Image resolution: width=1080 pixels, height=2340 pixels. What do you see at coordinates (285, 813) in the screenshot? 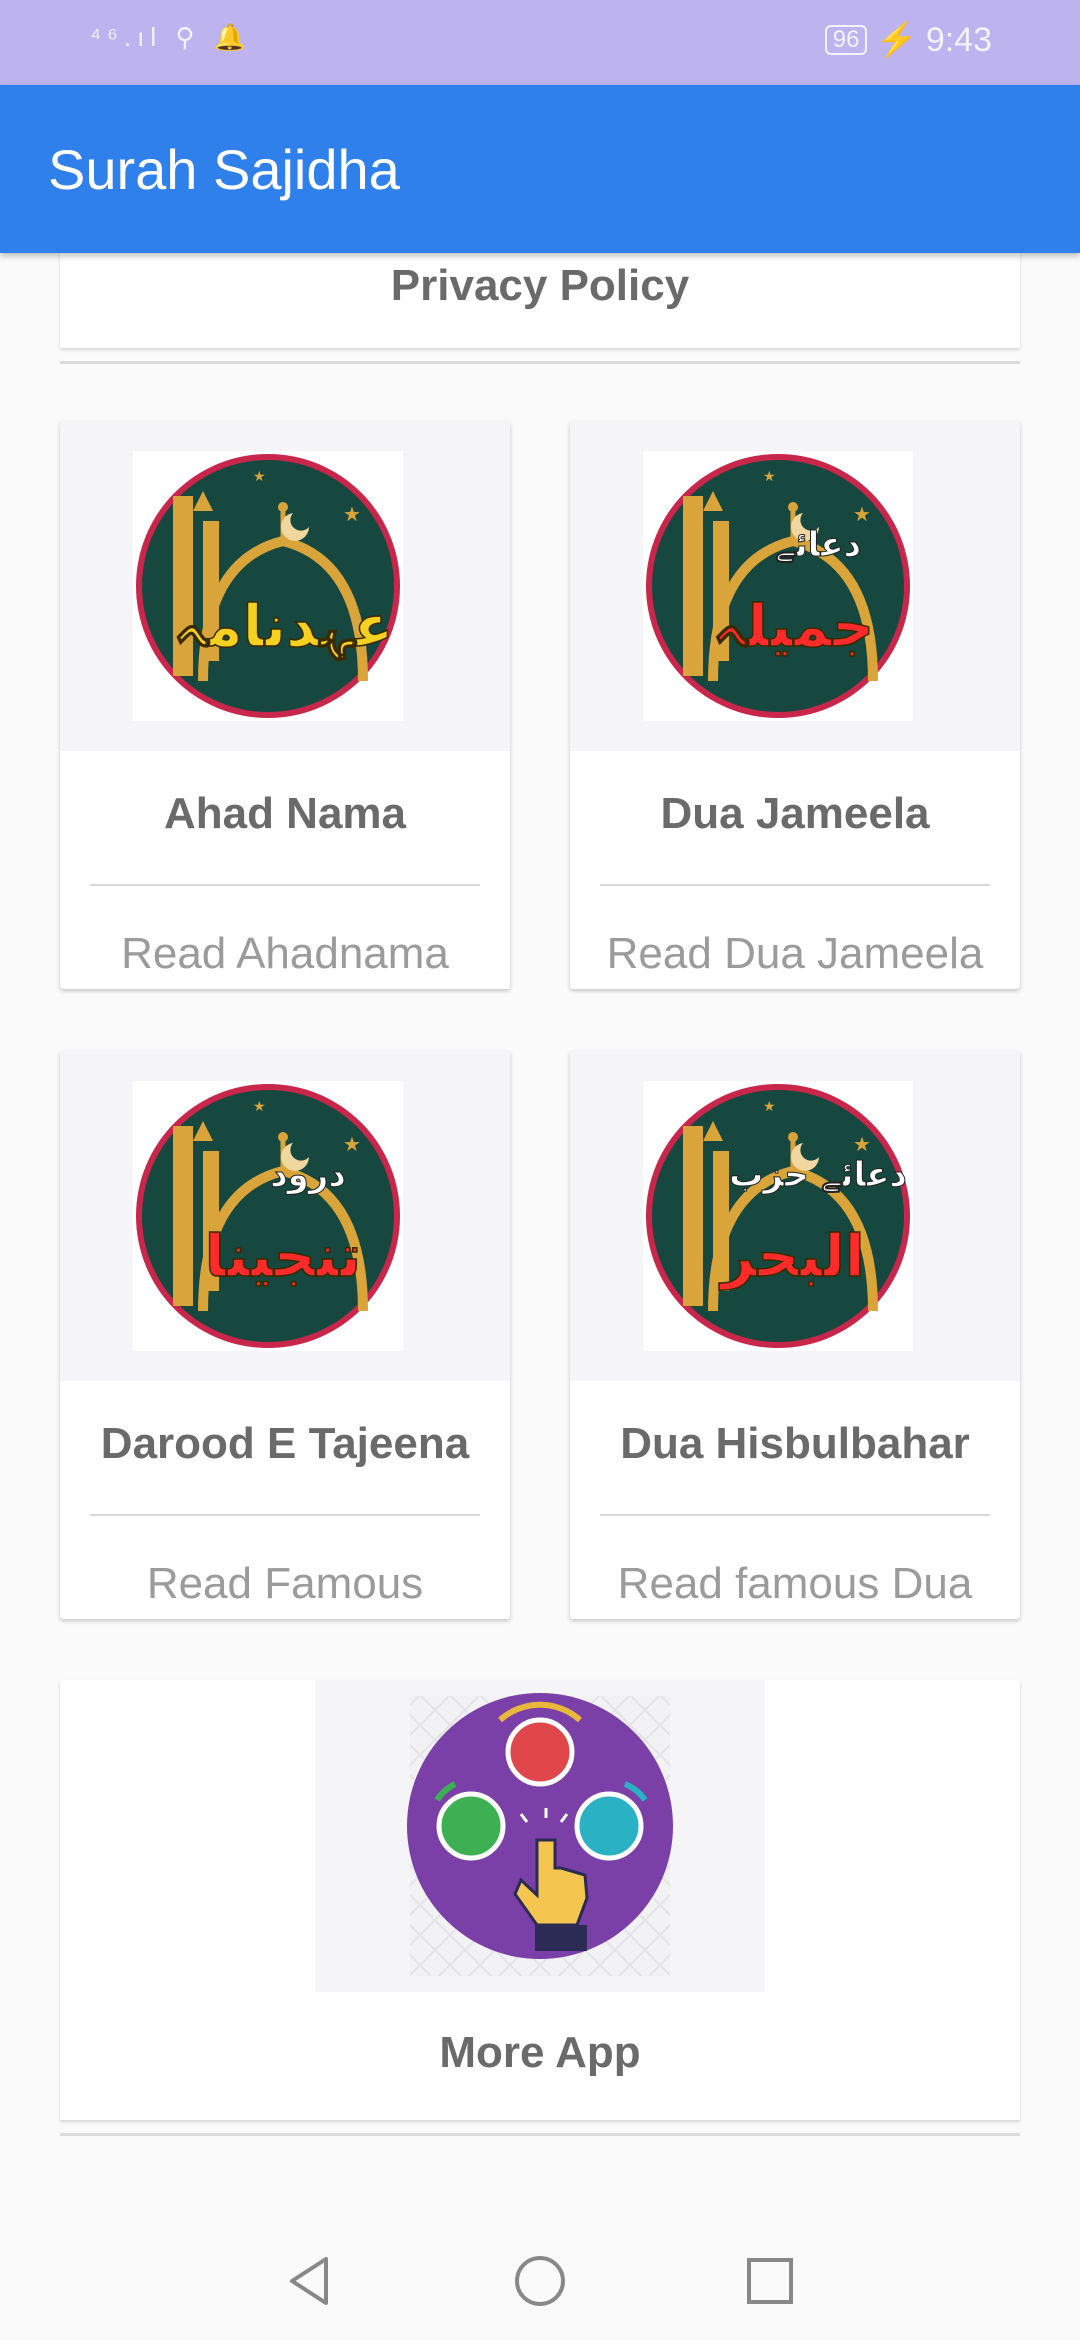
I see `card-title: Ahad Nama` at bounding box center [285, 813].